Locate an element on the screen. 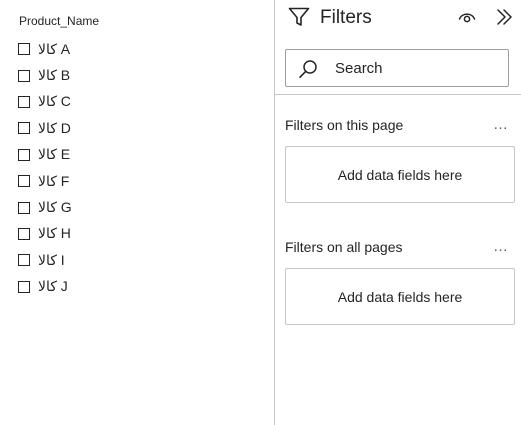 This screenshot has width=521, height=425. slicer-item: کالا A is located at coordinates (45, 49).